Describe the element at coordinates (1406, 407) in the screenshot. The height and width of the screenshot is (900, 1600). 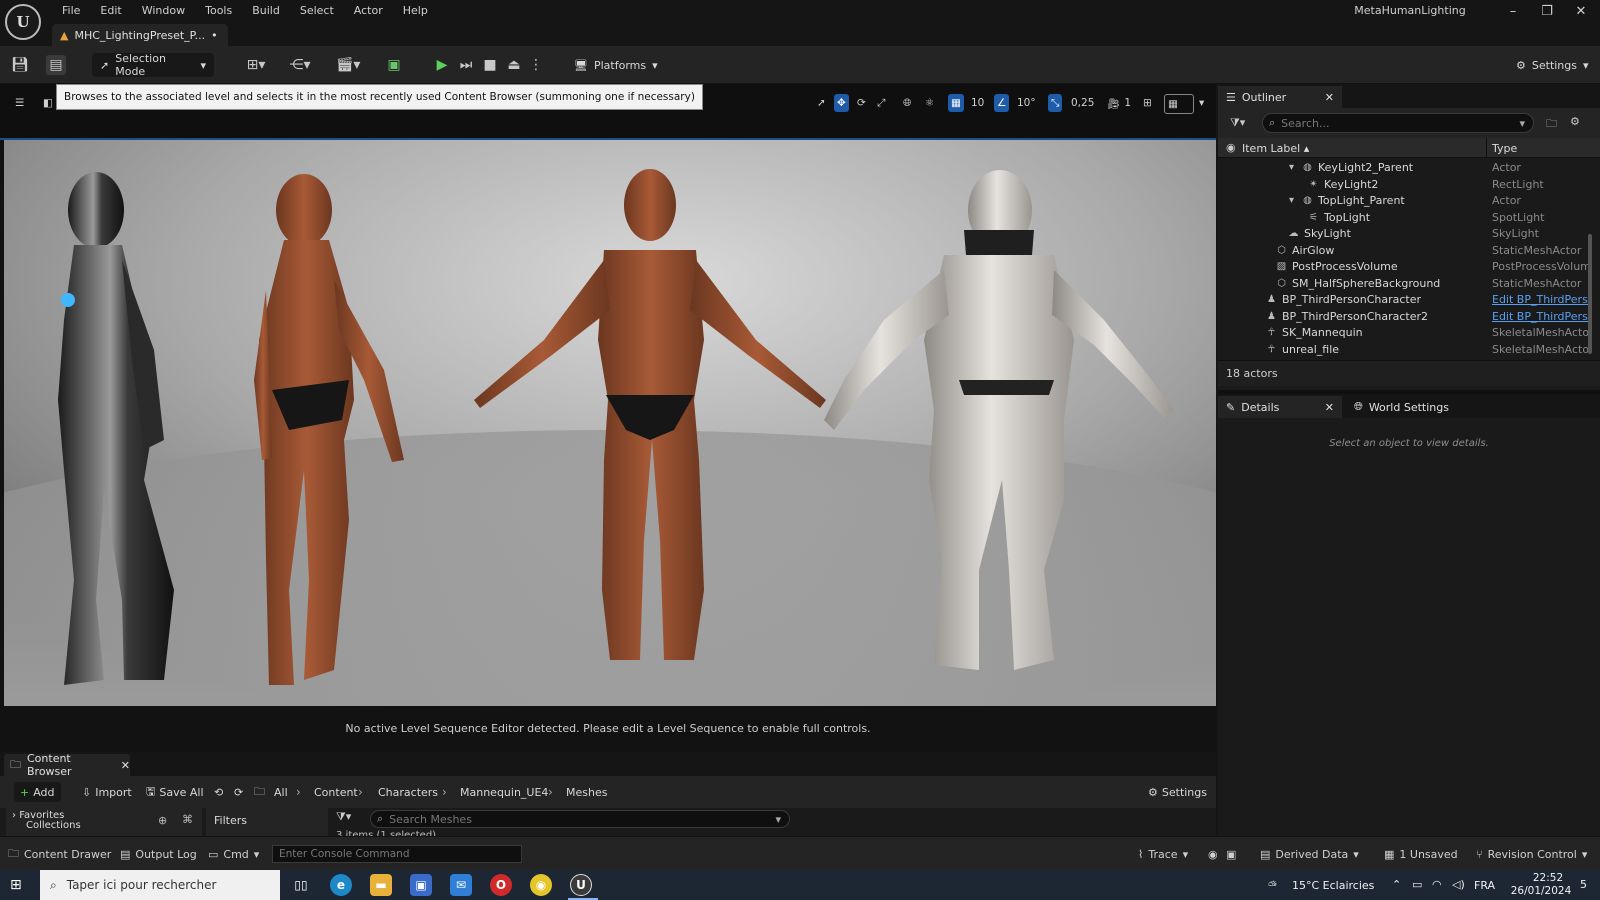
I see `world-settings-tab: 🌐︎ World Settings` at that location.